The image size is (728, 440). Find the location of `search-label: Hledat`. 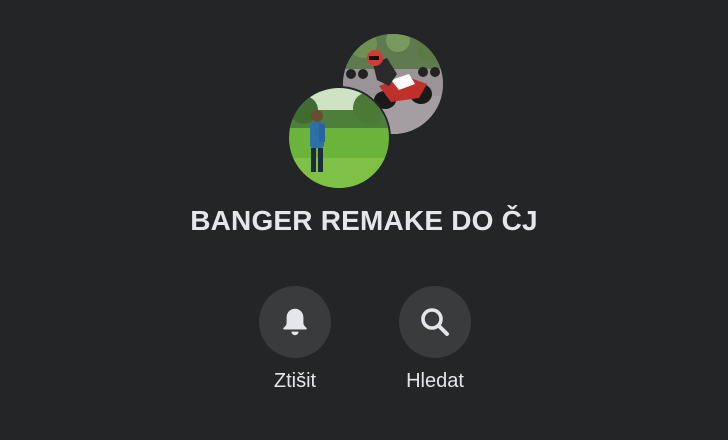

search-label: Hledat is located at coordinates (435, 381).